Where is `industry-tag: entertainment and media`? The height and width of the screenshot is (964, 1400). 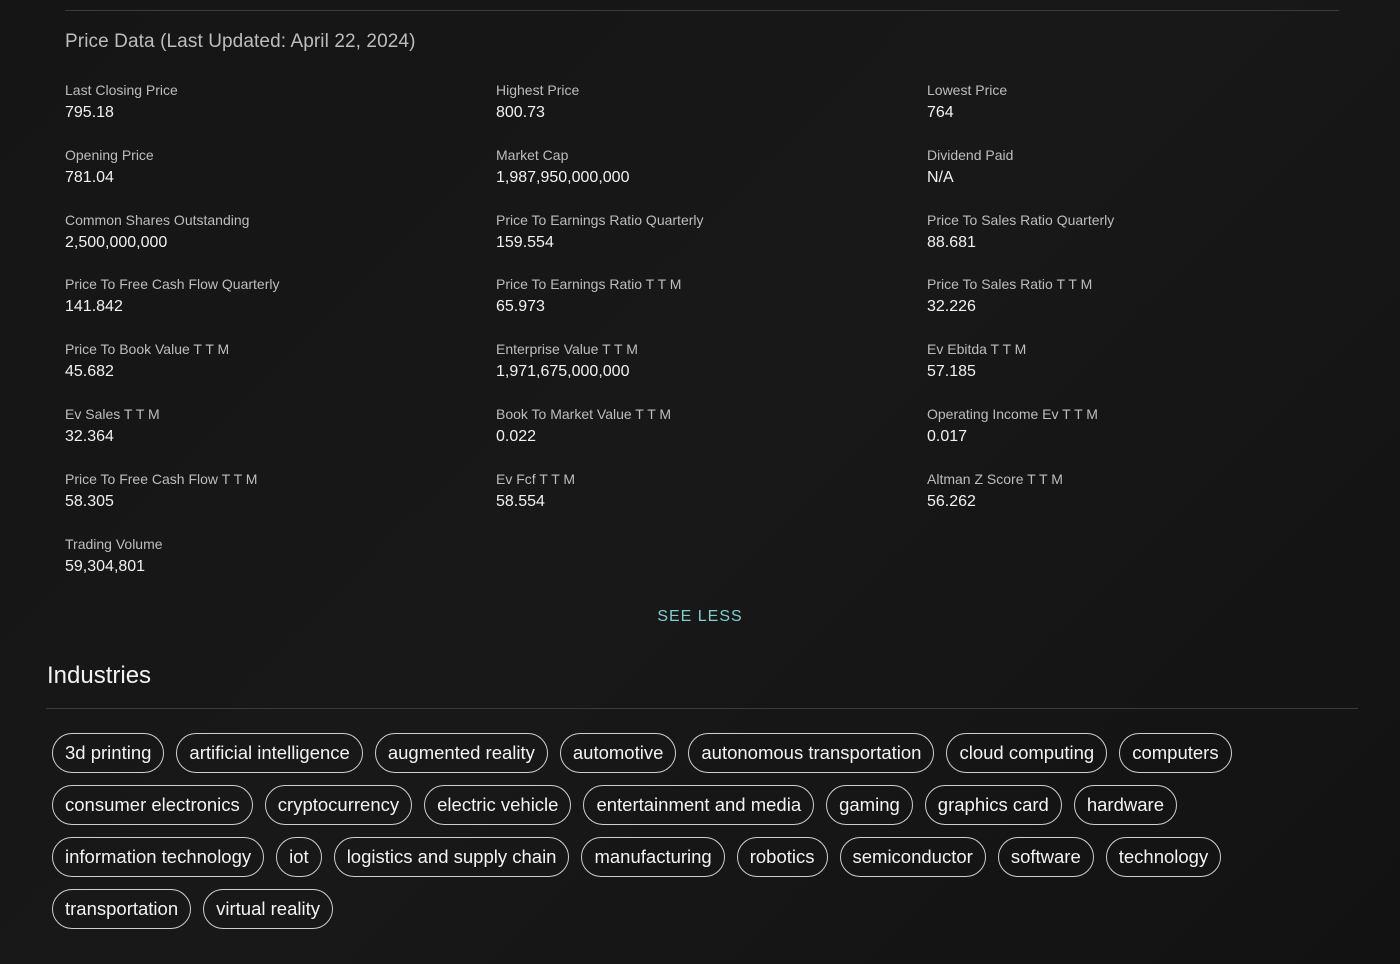
industry-tag: entertainment and media is located at coordinates (699, 805).